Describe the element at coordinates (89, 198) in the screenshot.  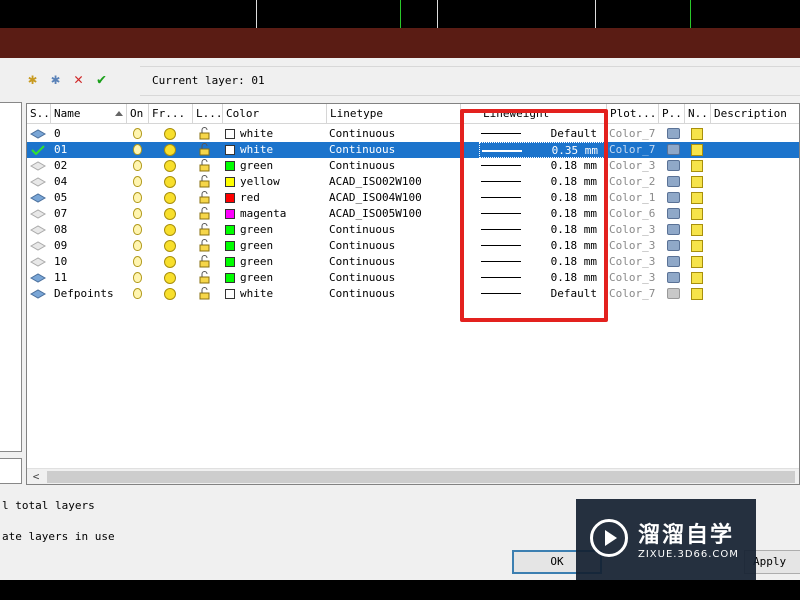
I see `layer-name: 05` at that location.